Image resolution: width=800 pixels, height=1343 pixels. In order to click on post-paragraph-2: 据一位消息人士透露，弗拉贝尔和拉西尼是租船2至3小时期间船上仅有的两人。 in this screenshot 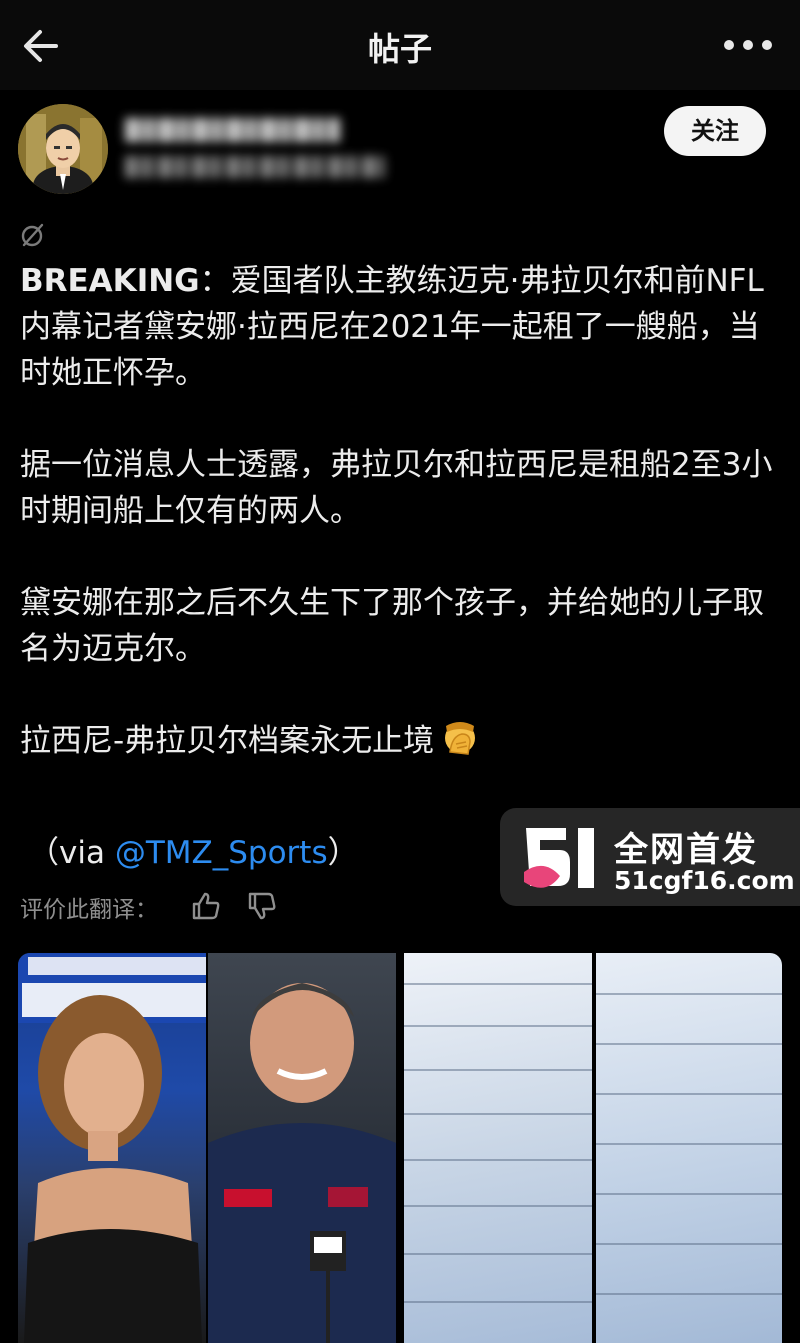, I will do `click(396, 488)`.